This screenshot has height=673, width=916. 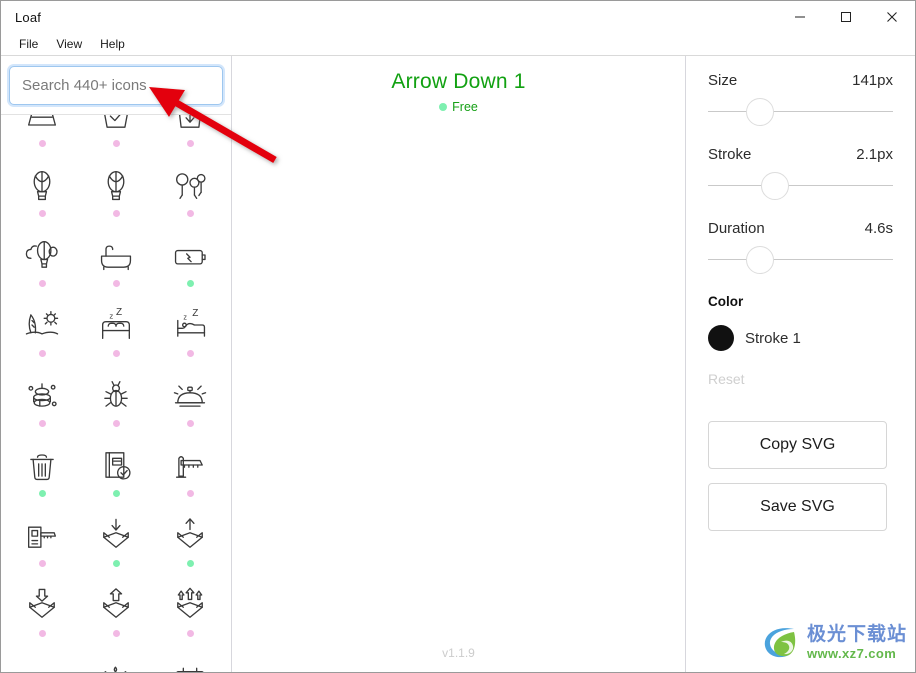 What do you see at coordinates (797, 507) in the screenshot?
I see `save-svg-button: Save SVG` at bounding box center [797, 507].